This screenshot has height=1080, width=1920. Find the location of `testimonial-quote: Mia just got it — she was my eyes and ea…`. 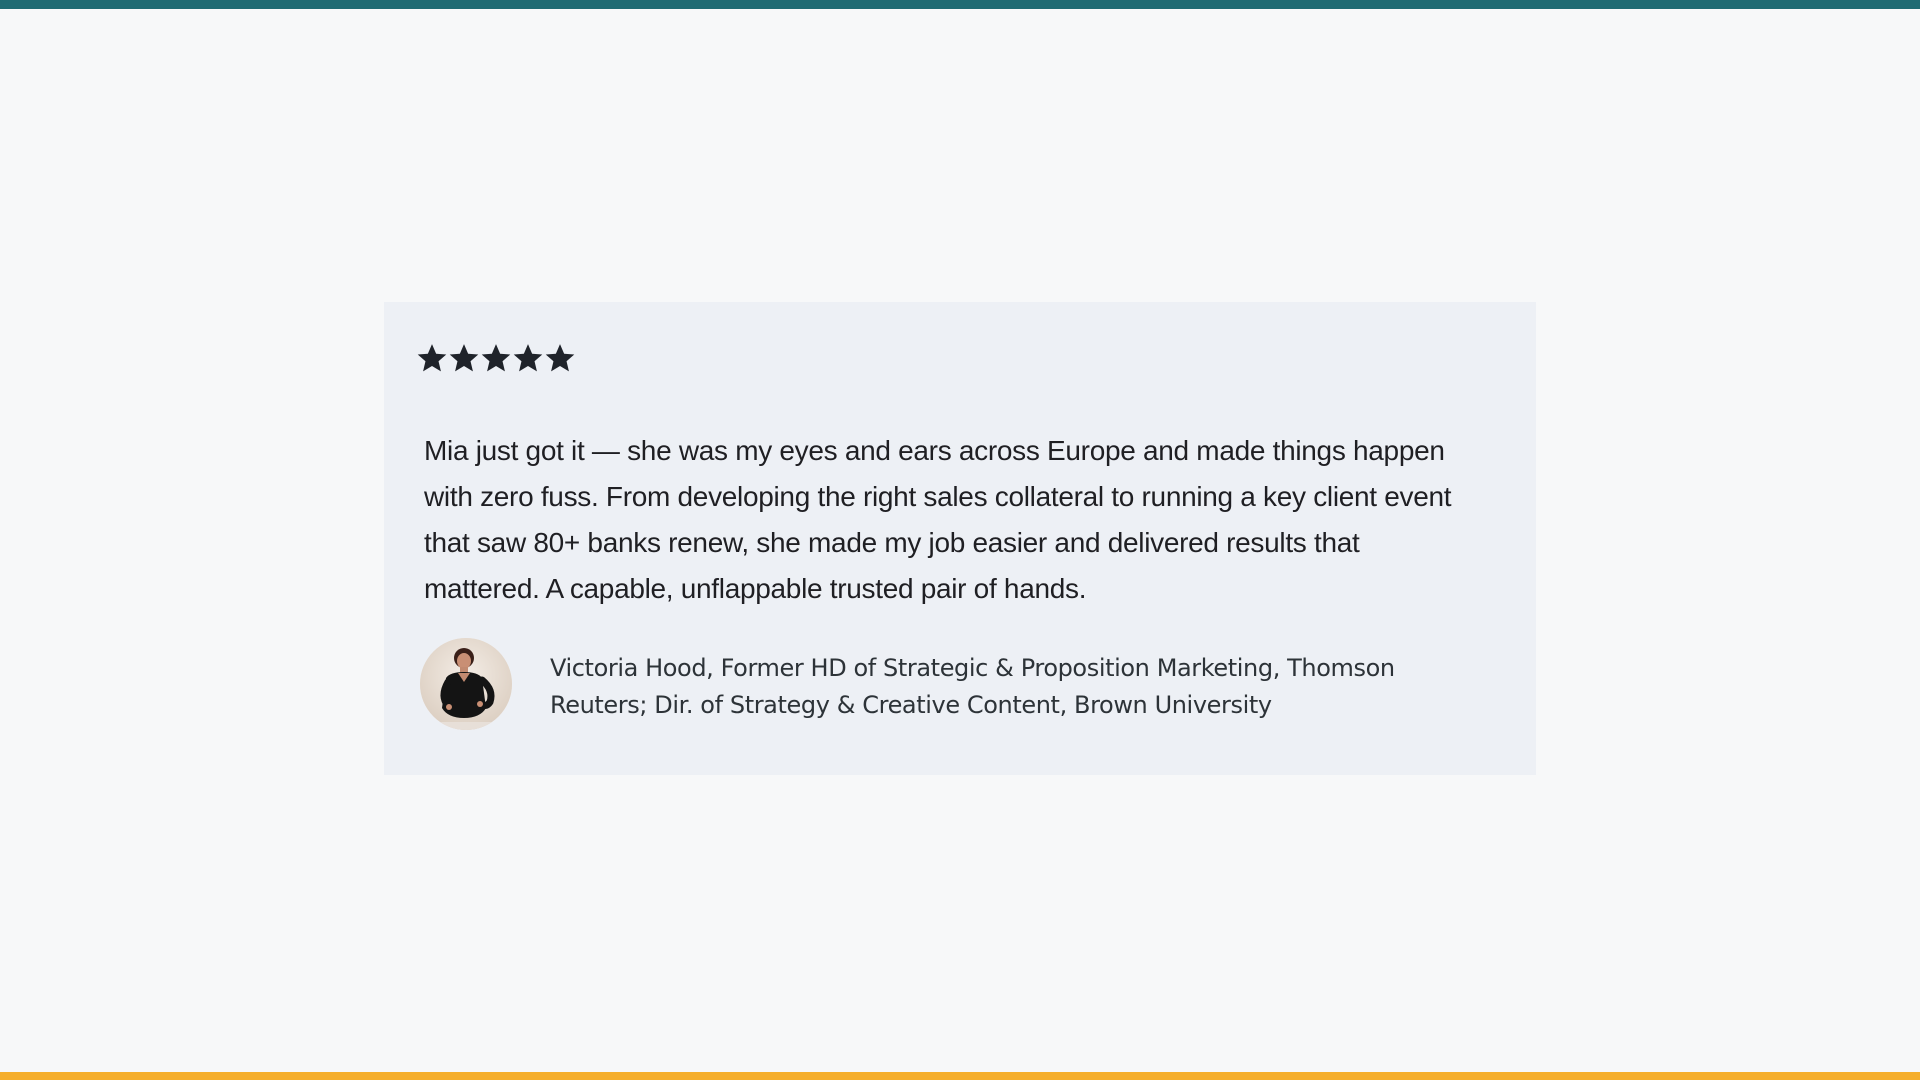

testimonial-quote: Mia just got it — she was my eyes and ea… is located at coordinates (938, 519).